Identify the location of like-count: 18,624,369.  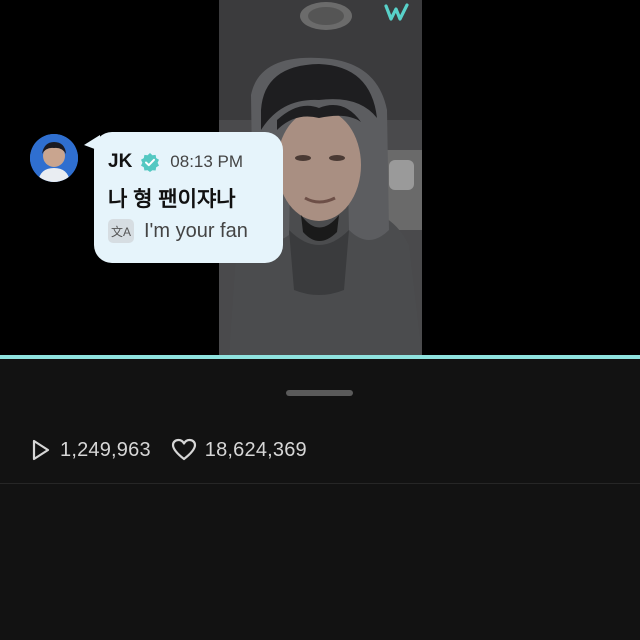
(239, 450).